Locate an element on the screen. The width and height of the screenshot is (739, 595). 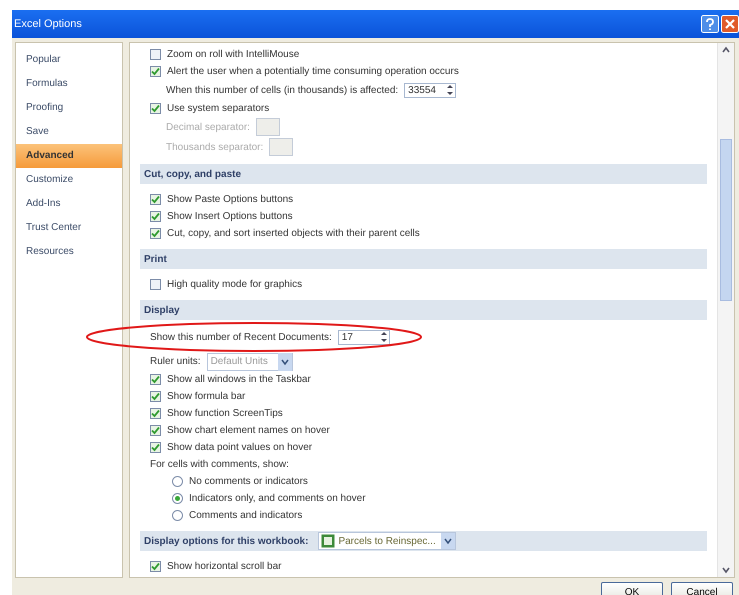
scroll-up-icon is located at coordinates (726, 50).